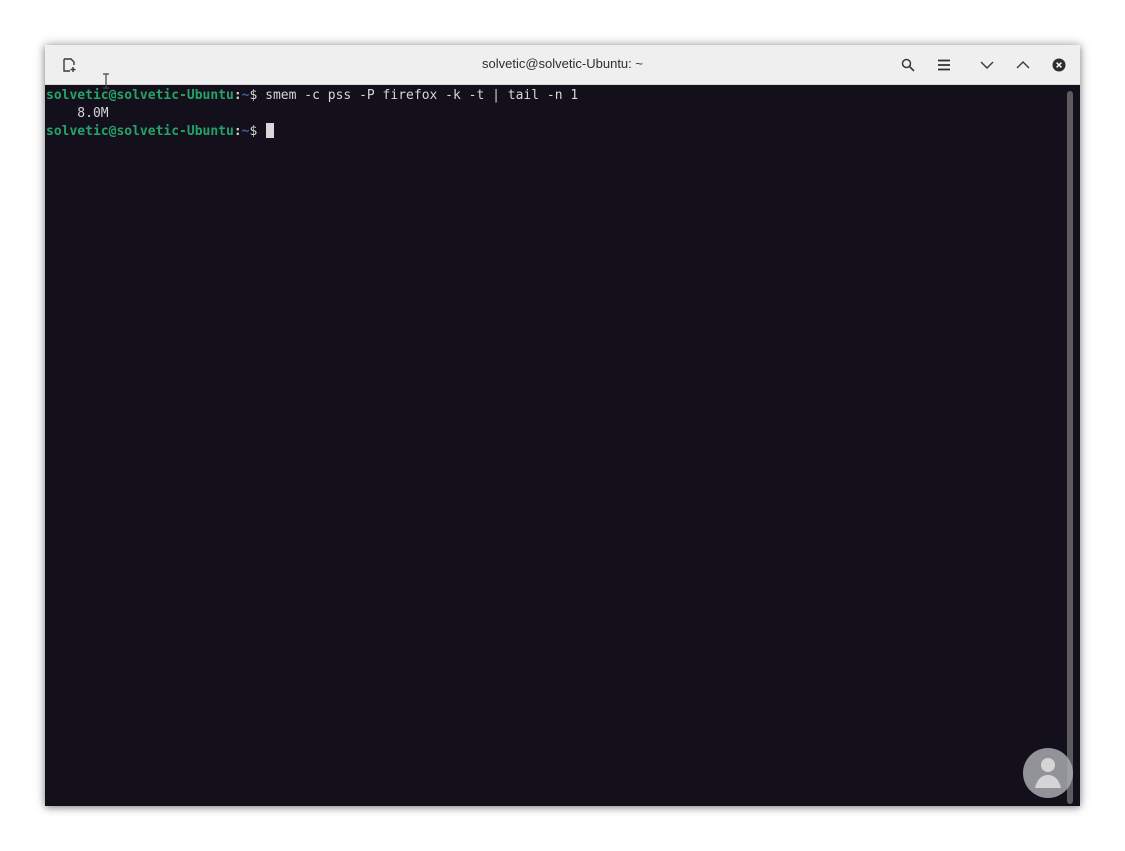 The width and height of the screenshot is (1125, 851). I want to click on mouse-ibeam-cursor, so click(106, 81).